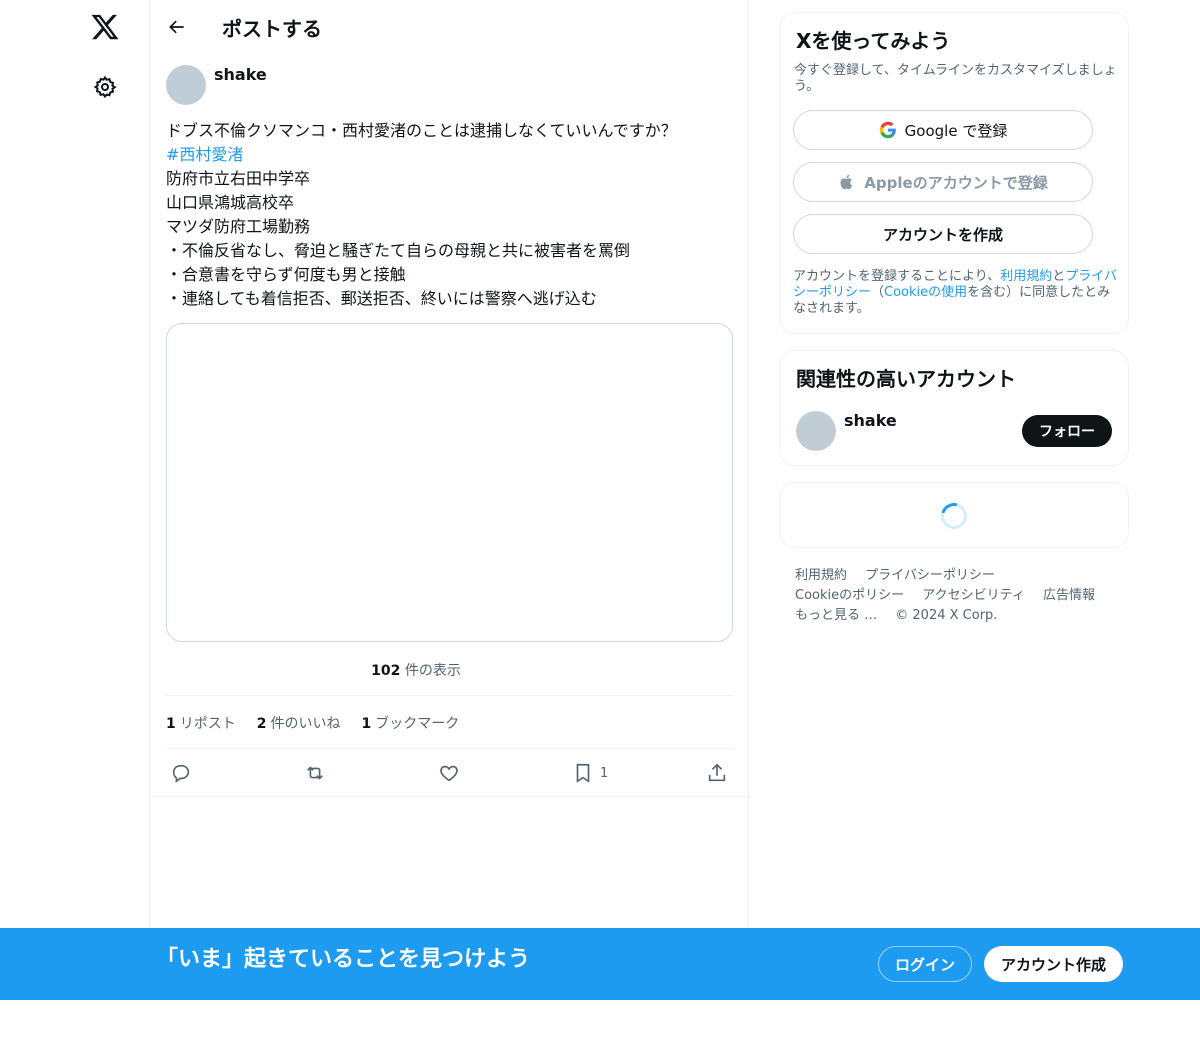 The height and width of the screenshot is (1053, 1200). Describe the element at coordinates (386, 671) in the screenshot. I see `view-count-number: 102` at that location.